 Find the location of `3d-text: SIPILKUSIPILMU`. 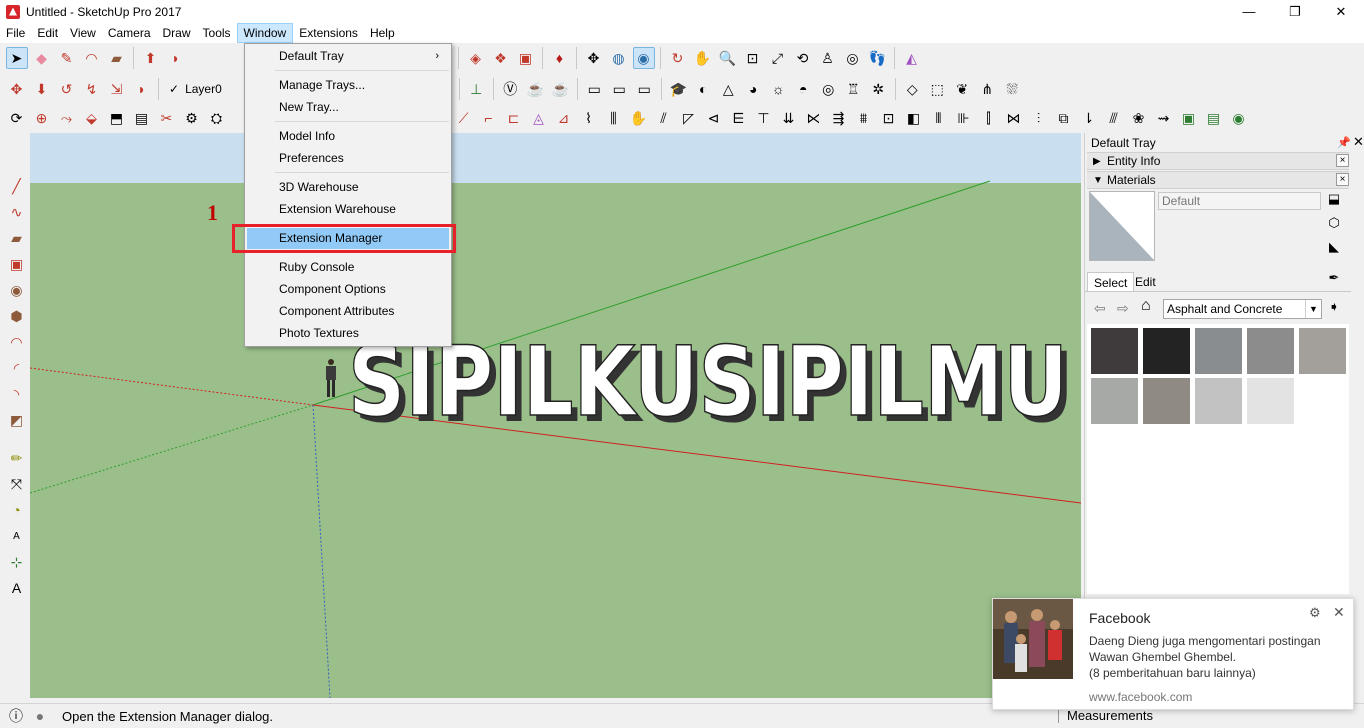

3d-text: SIPILKUSIPILMU is located at coordinates (708, 382).